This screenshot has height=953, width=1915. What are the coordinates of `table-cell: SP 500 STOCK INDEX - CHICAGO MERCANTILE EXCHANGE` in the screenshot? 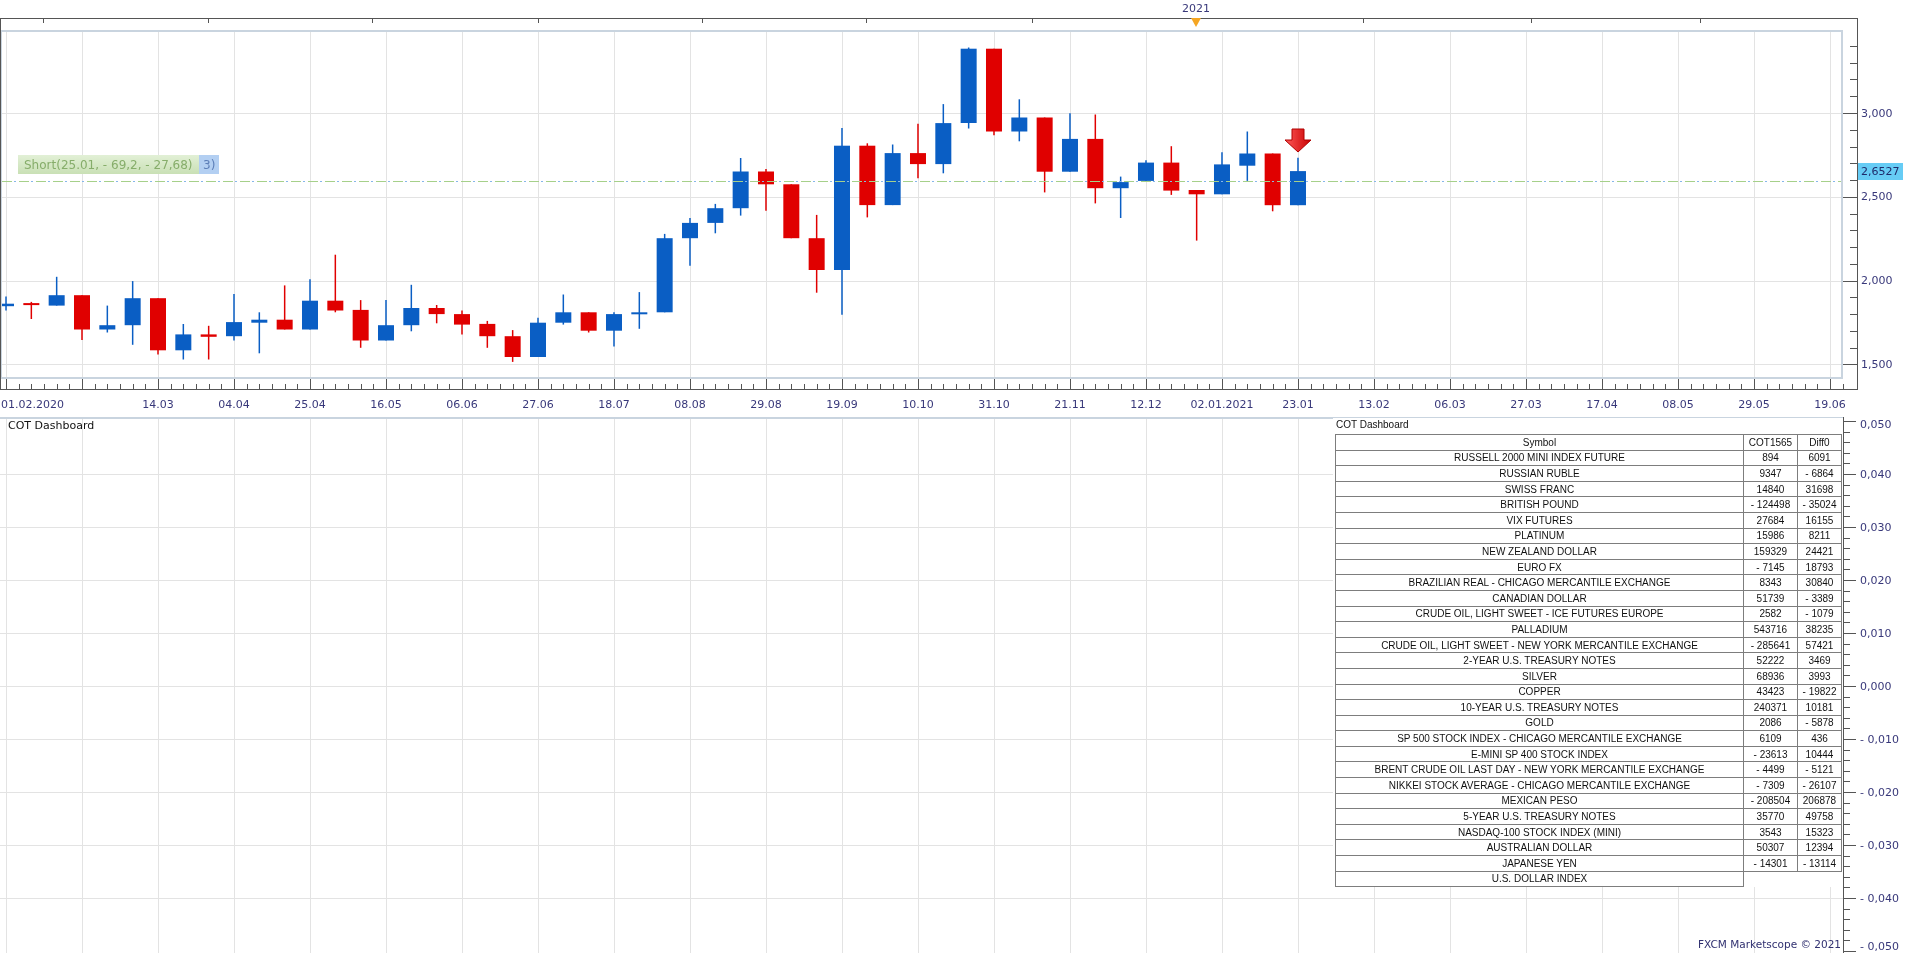 It's located at (1539, 738).